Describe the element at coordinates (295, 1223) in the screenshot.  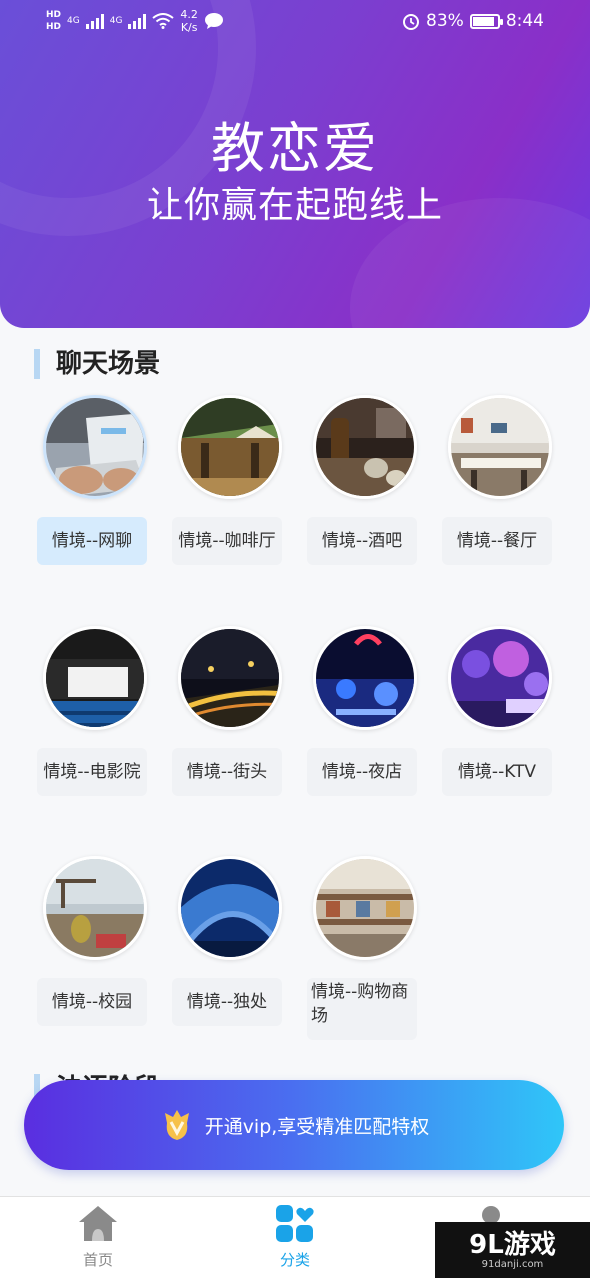
I see `category-icon` at that location.